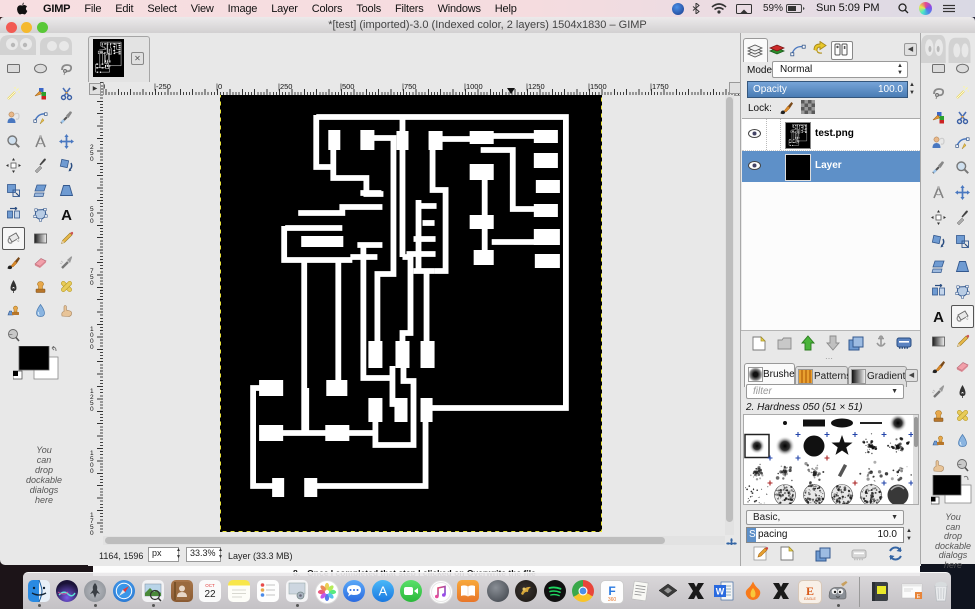  Describe the element at coordinates (382, 591) in the screenshot. I see `svg-text: A` at that location.